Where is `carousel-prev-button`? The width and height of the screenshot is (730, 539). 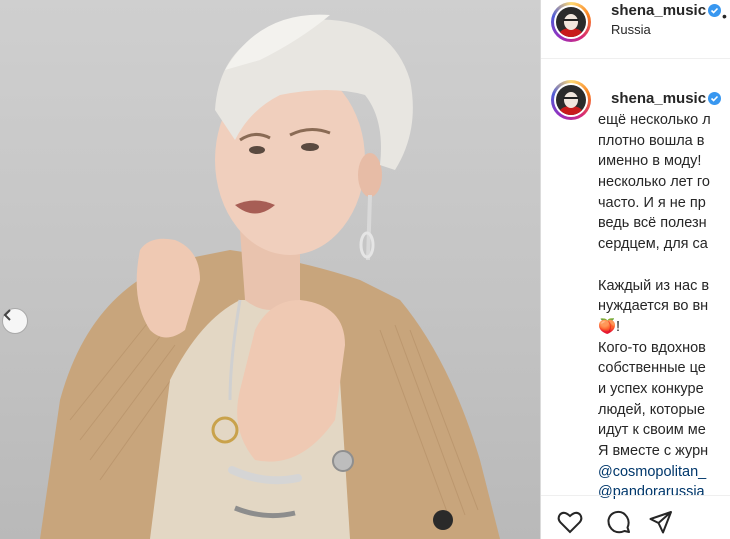
carousel-prev-button is located at coordinates (15, 321).